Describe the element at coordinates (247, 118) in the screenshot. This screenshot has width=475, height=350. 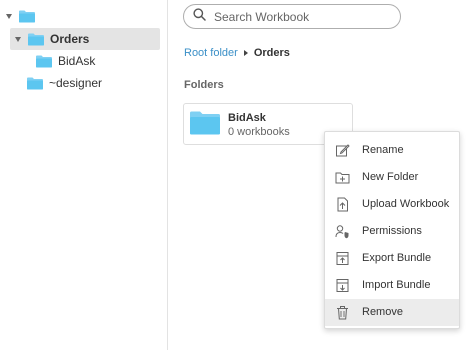
I see `folder-card-name: BidAsk` at that location.